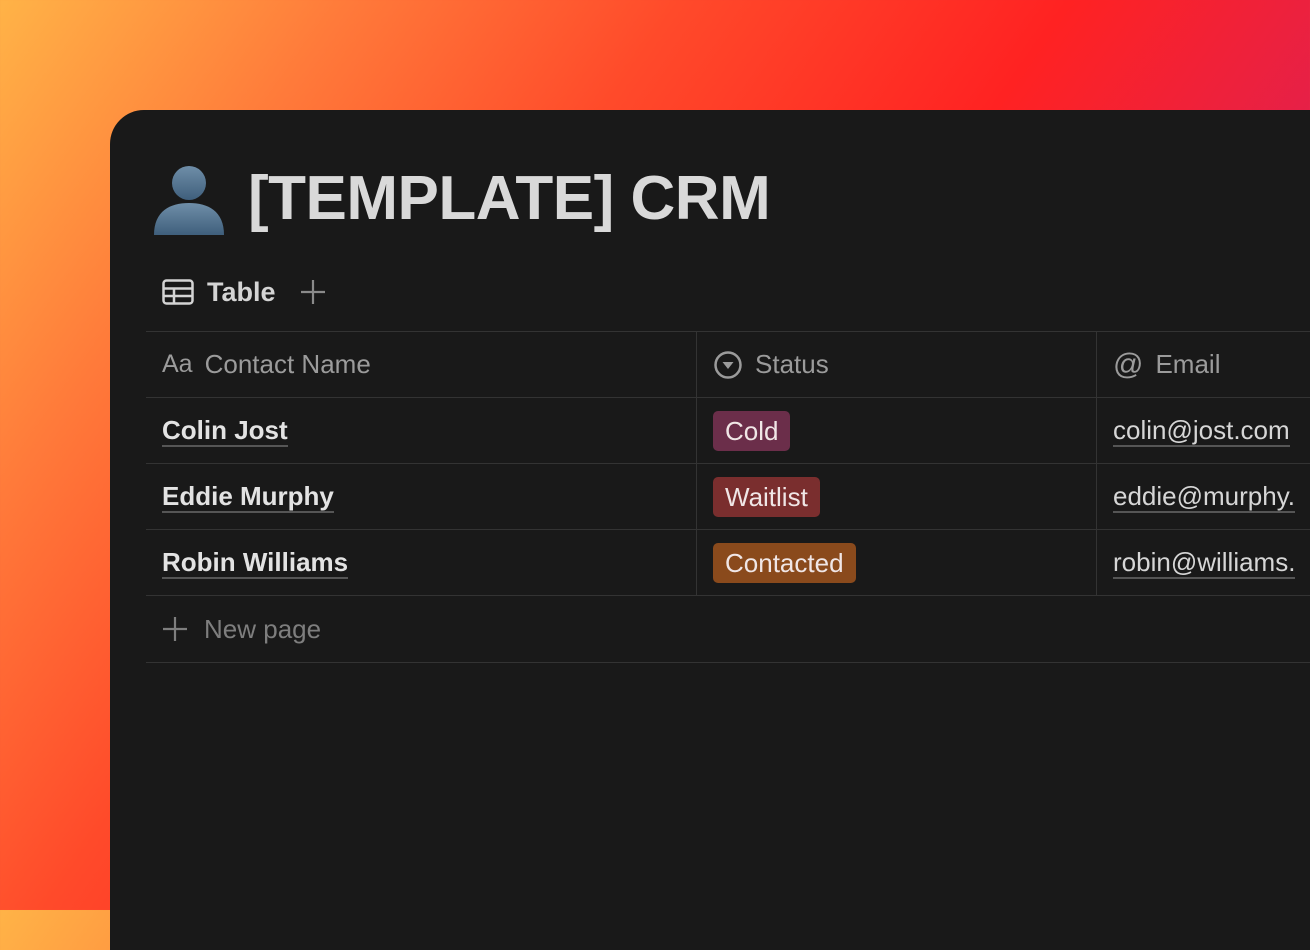  Describe the element at coordinates (752, 430) in the screenshot. I see `status-badge: Cold` at that location.